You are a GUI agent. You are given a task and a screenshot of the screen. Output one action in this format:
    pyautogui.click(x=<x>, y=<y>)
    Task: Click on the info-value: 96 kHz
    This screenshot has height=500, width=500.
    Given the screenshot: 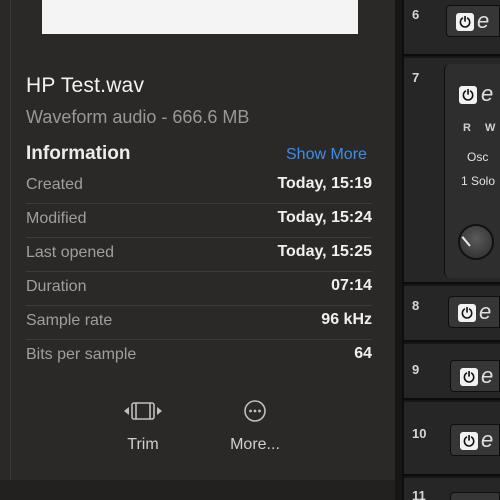 What is the action you would take?
    pyautogui.click(x=346, y=319)
    